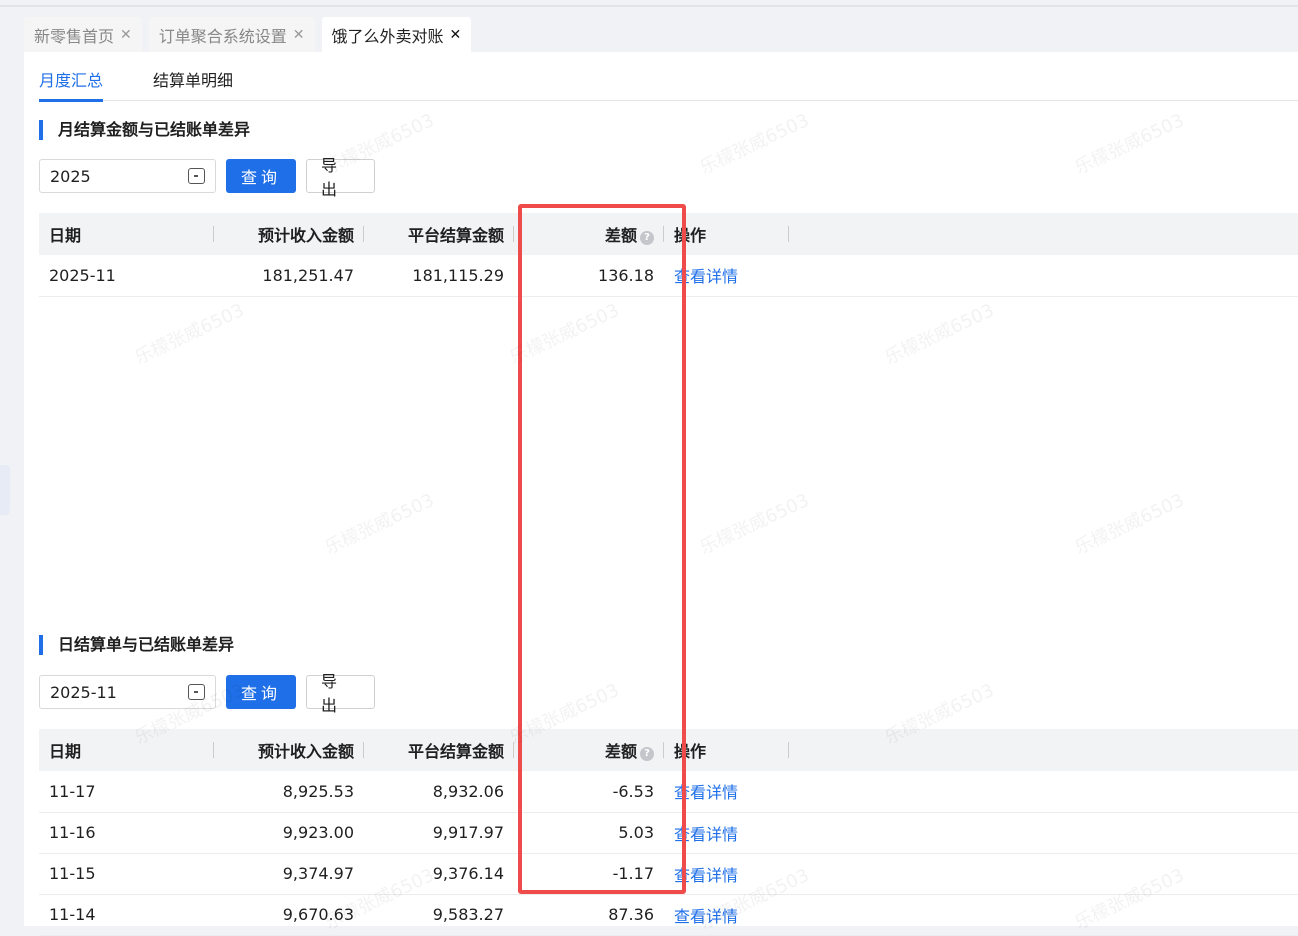 The width and height of the screenshot is (1298, 936). I want to click on sidebar-collapse-handle, so click(5, 490).